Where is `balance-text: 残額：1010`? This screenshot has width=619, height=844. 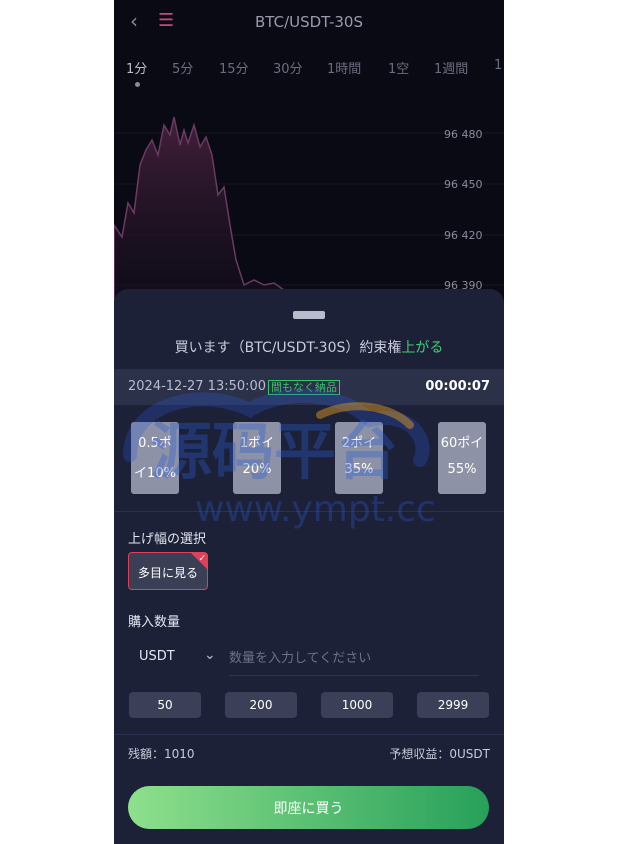
balance-text: 残額：1010 is located at coordinates (161, 754).